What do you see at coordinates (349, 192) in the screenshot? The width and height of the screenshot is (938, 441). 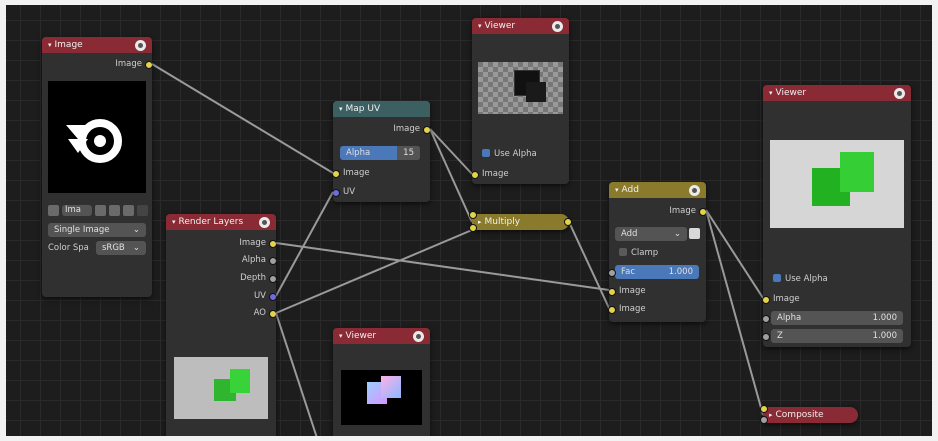 I see `input-uv-label: UV` at bounding box center [349, 192].